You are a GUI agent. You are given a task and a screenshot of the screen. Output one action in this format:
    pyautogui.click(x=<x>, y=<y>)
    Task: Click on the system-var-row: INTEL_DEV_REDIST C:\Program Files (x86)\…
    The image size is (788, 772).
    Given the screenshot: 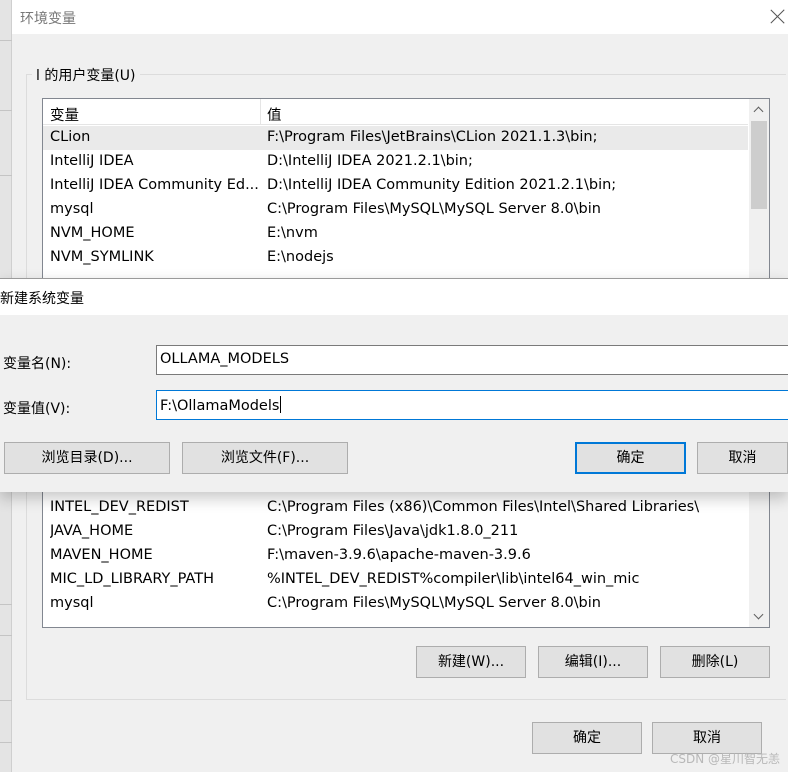 What is the action you would take?
    pyautogui.click(x=395, y=508)
    